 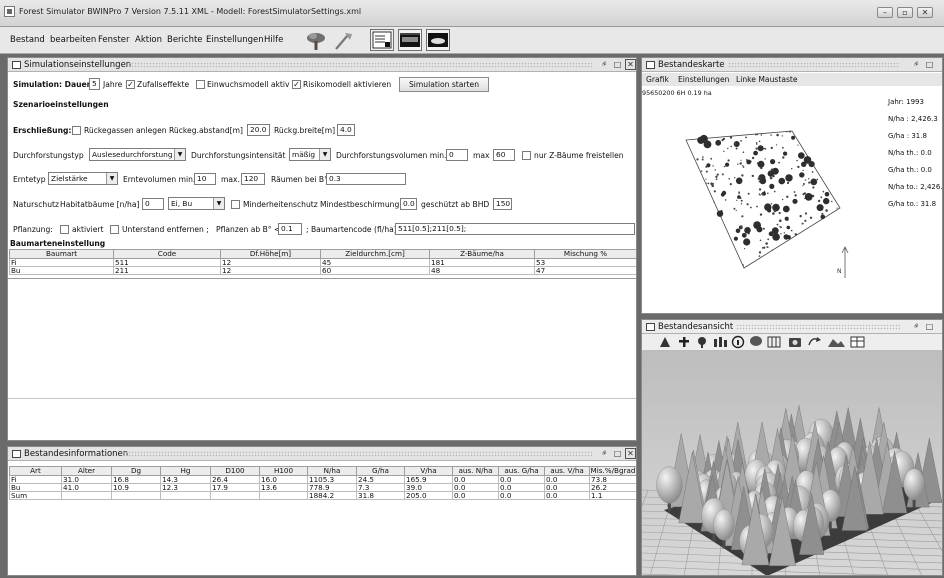 What do you see at coordinates (428, 487) in the screenshot?
I see `table-cell: 39.0` at bounding box center [428, 487].